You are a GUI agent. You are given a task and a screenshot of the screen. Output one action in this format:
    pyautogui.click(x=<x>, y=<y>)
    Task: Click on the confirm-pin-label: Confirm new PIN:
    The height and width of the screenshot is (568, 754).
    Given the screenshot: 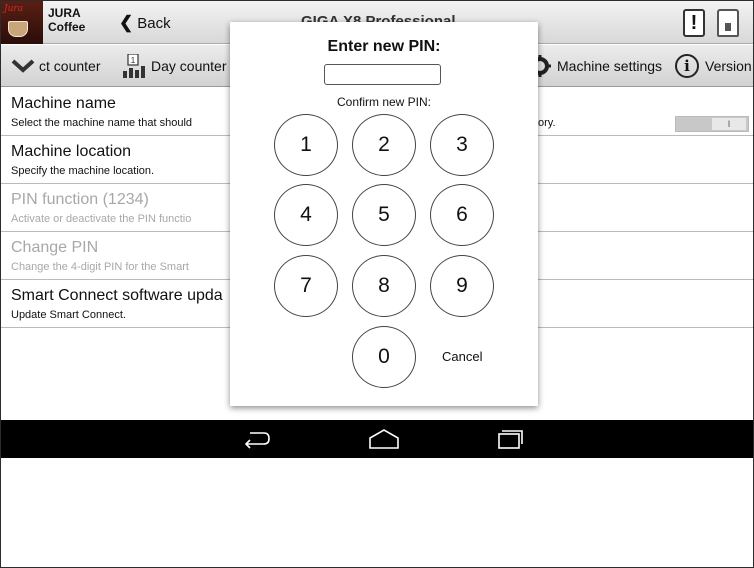 What is the action you would take?
    pyautogui.click(x=384, y=102)
    